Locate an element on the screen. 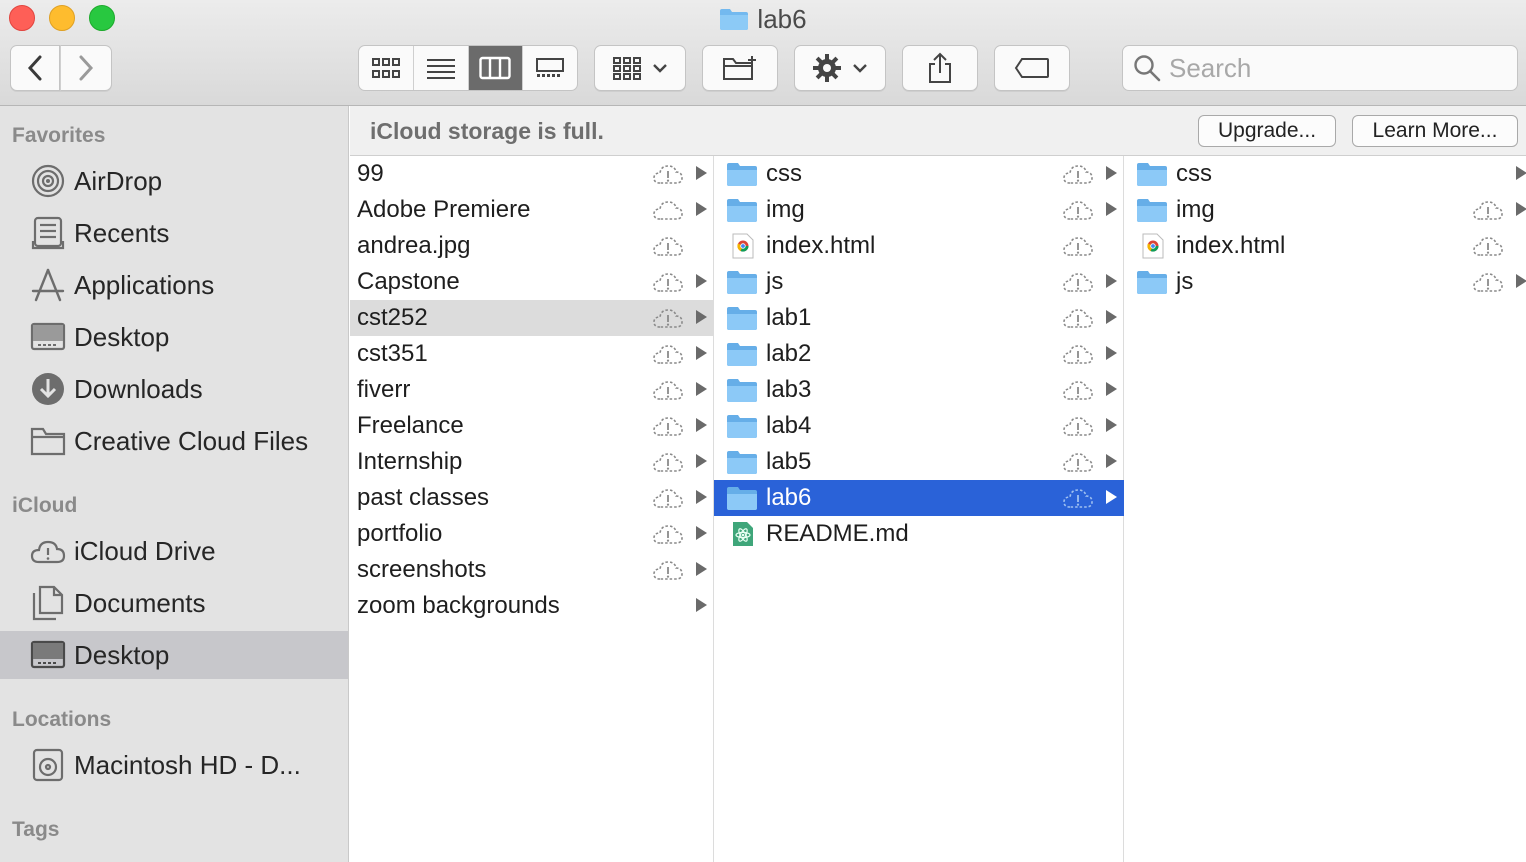 The image size is (1526, 862). column-view-button is located at coordinates (496, 68).